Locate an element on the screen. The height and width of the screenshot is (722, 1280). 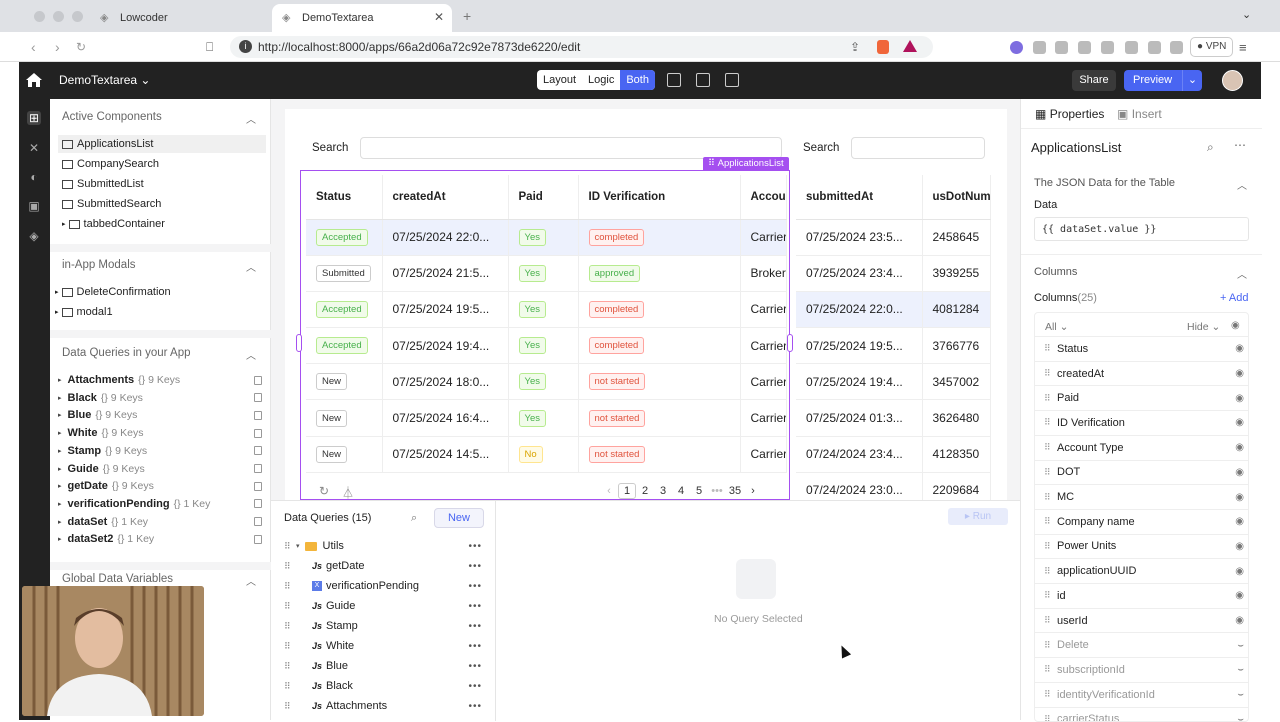
column-item: ⠿identityVerificationId⌣ is located at coordinates (1142, 694).